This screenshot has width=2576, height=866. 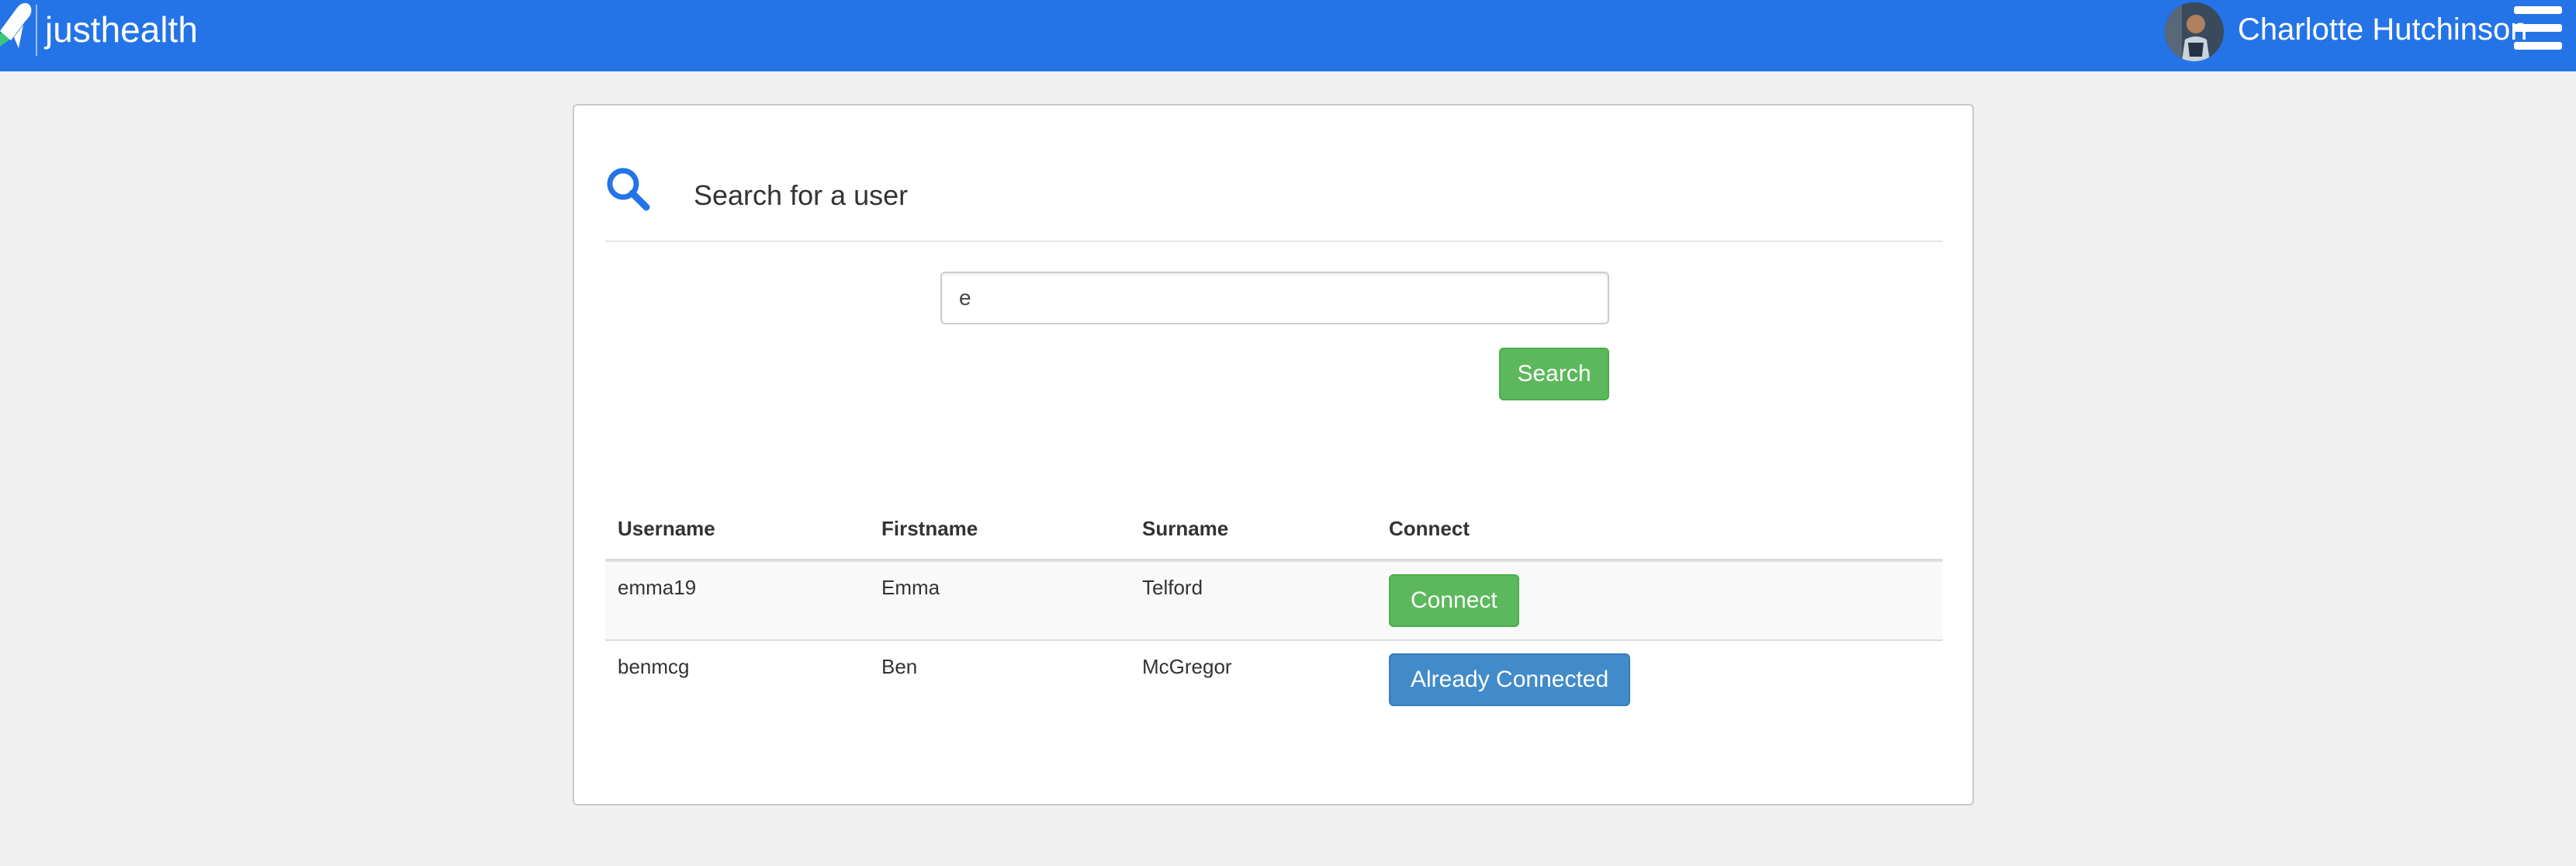 I want to click on table-row: emma19 Emma Telford Connect, so click(x=1274, y=602).